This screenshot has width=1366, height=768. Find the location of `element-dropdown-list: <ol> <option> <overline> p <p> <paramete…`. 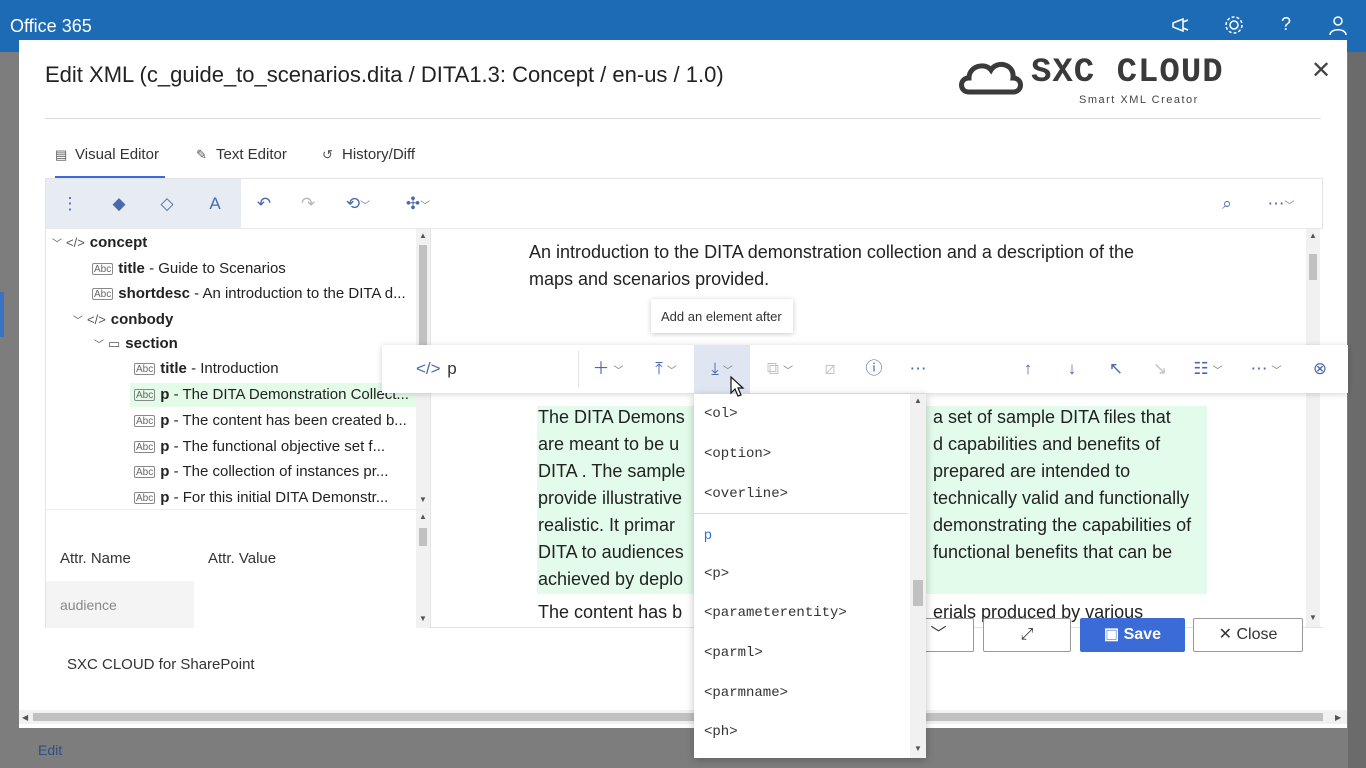

element-dropdown-list: <ol> <option> <overline> p <p> <paramete… is located at coordinates (810, 576).